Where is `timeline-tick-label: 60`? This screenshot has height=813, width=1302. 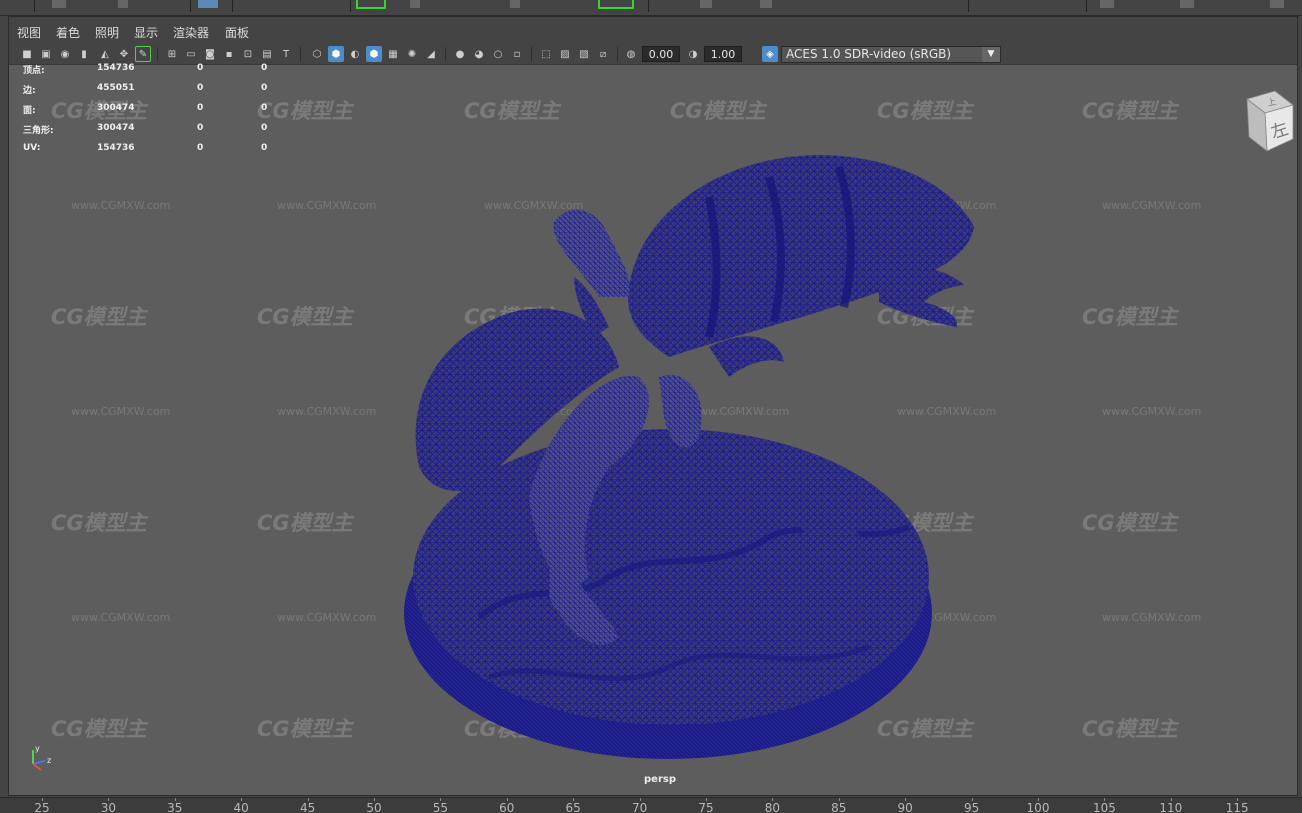 timeline-tick-label: 60 is located at coordinates (507, 807).